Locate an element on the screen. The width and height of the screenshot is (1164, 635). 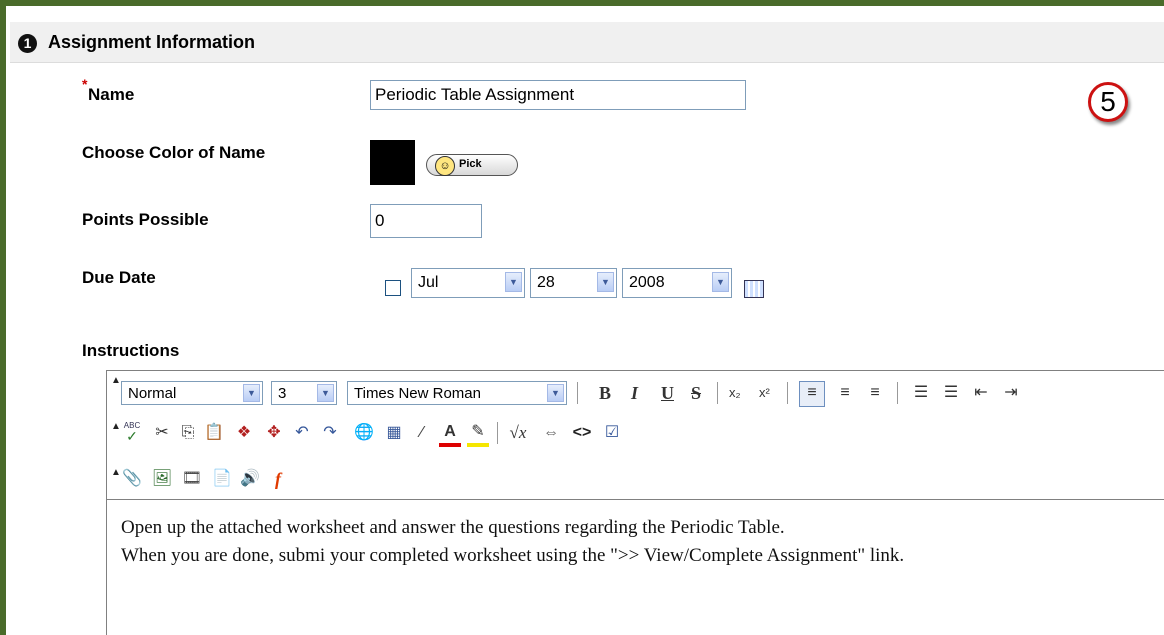
step-number-badge: 1 is located at coordinates (27, 43).